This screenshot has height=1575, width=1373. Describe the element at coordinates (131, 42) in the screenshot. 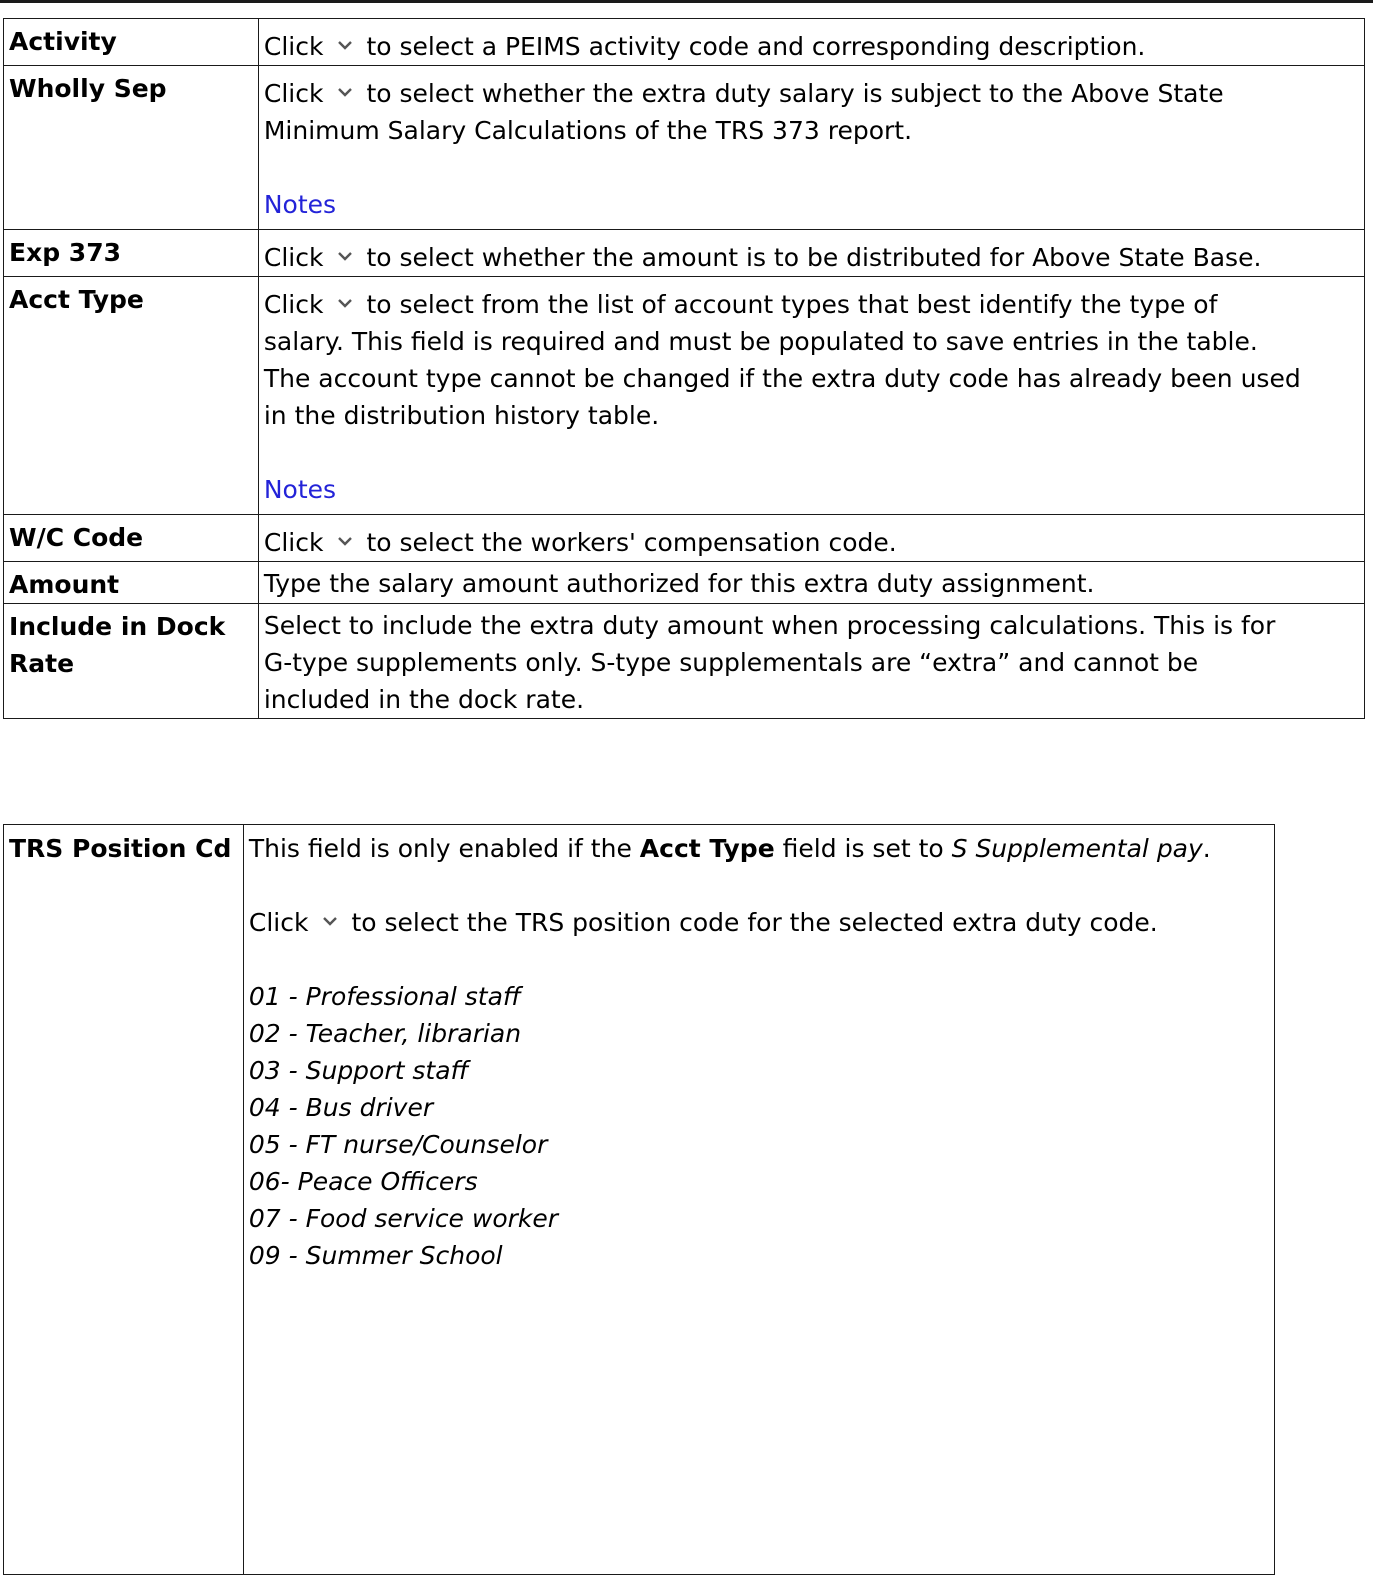

I see `field-label: Activity` at that location.